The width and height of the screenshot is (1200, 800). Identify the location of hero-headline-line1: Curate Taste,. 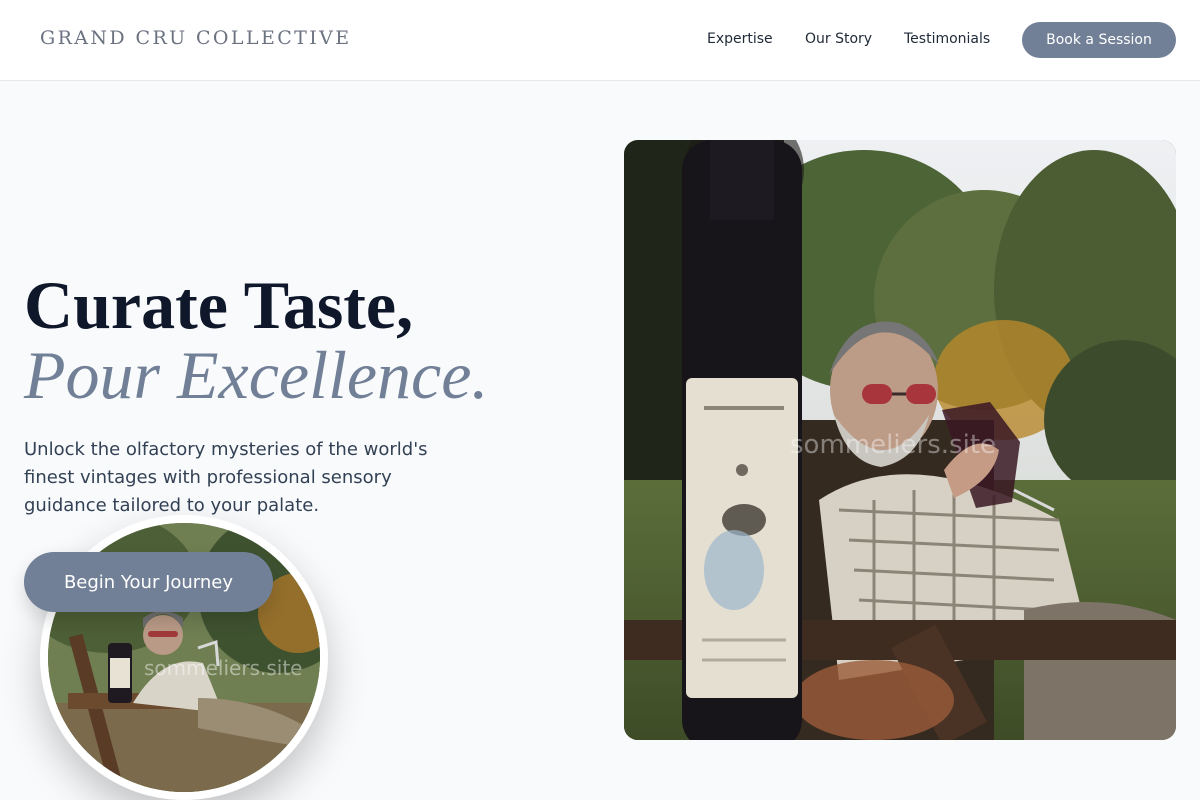
(219, 305).